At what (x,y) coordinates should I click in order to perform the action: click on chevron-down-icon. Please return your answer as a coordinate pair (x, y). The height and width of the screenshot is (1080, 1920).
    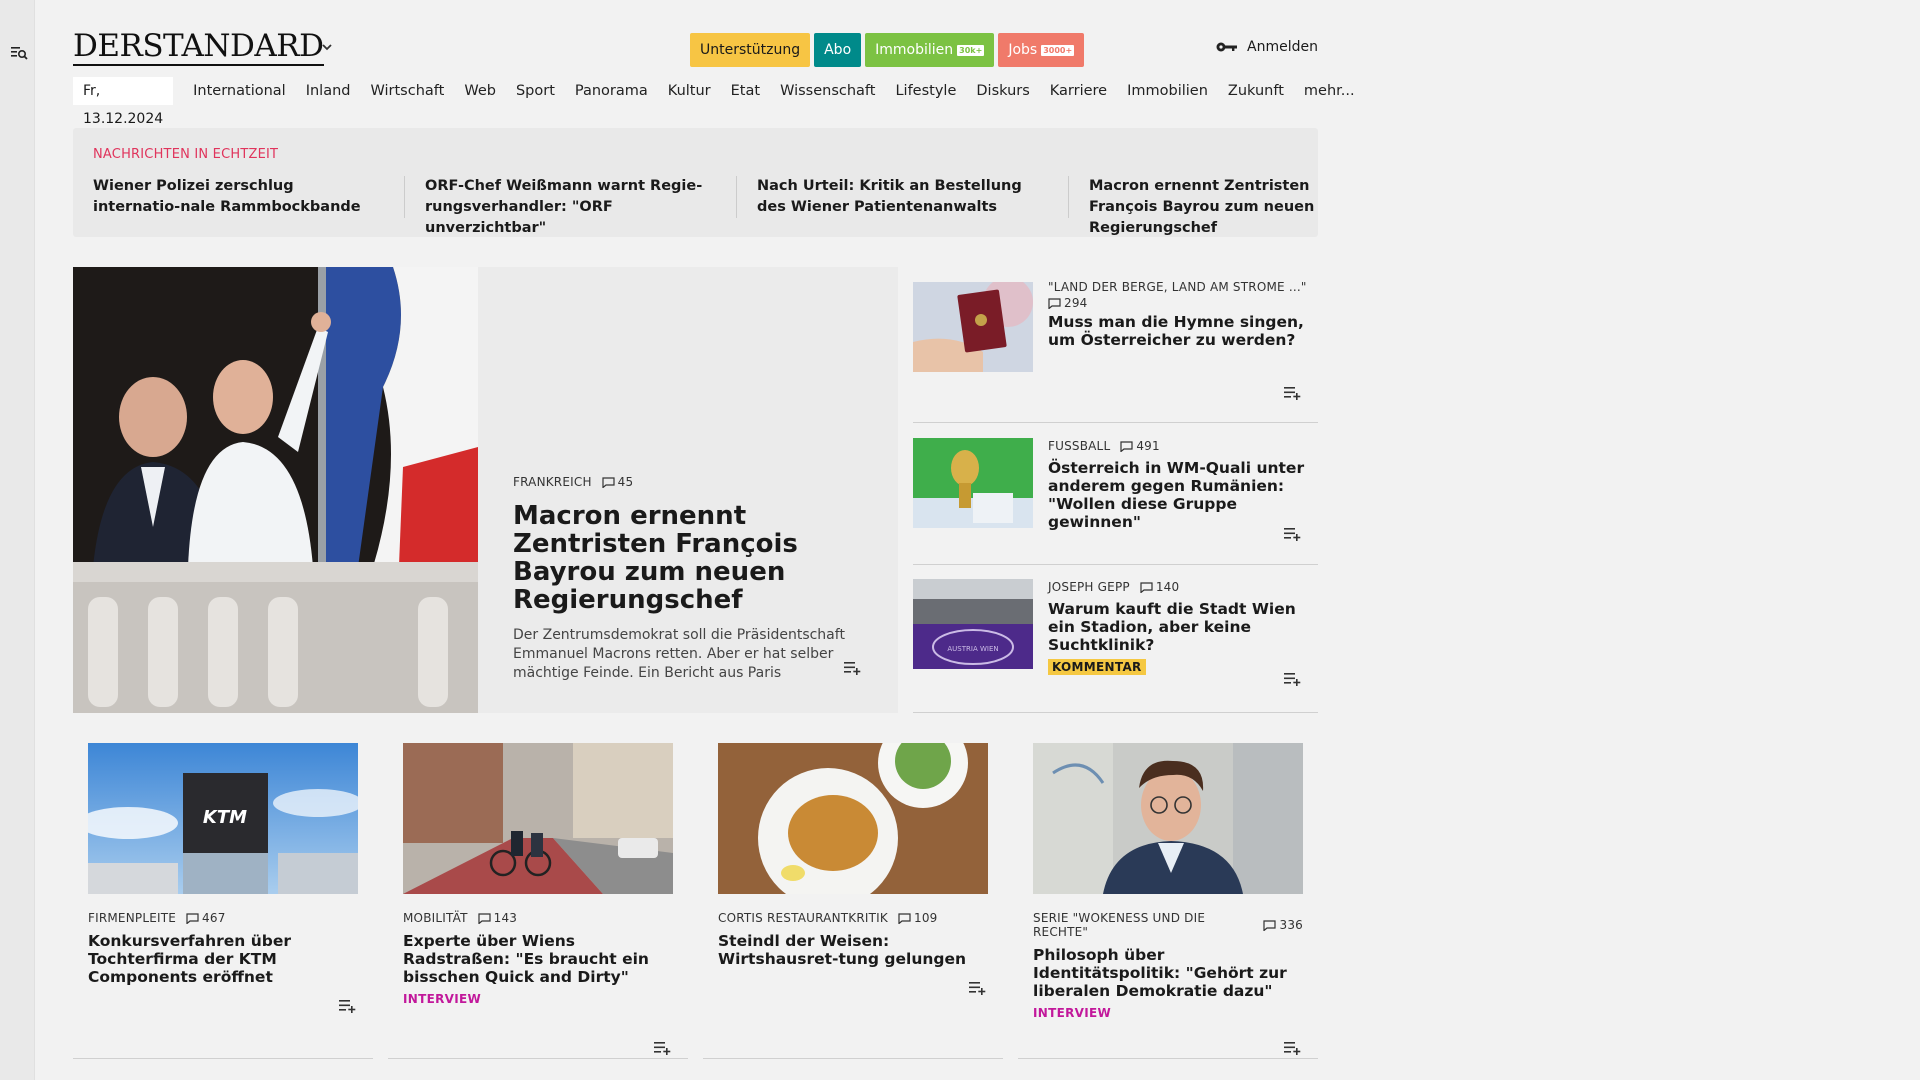
    Looking at the image, I should click on (327, 47).